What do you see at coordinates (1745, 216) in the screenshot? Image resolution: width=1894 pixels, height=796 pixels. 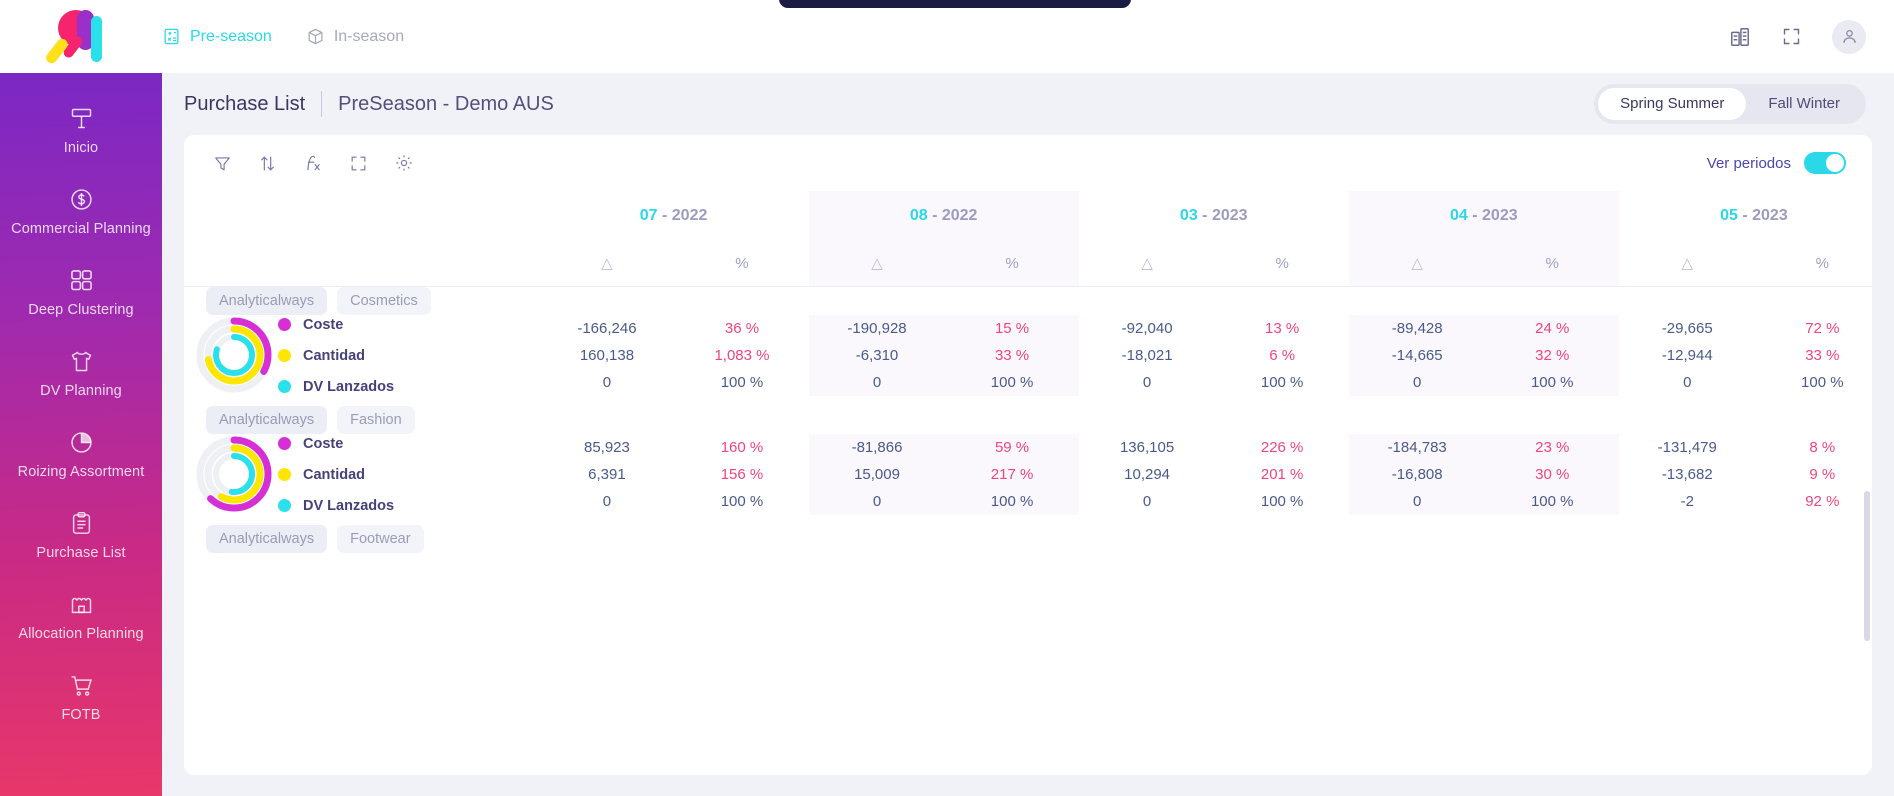 I see `period-header-4: 05 - 2023` at bounding box center [1745, 216].